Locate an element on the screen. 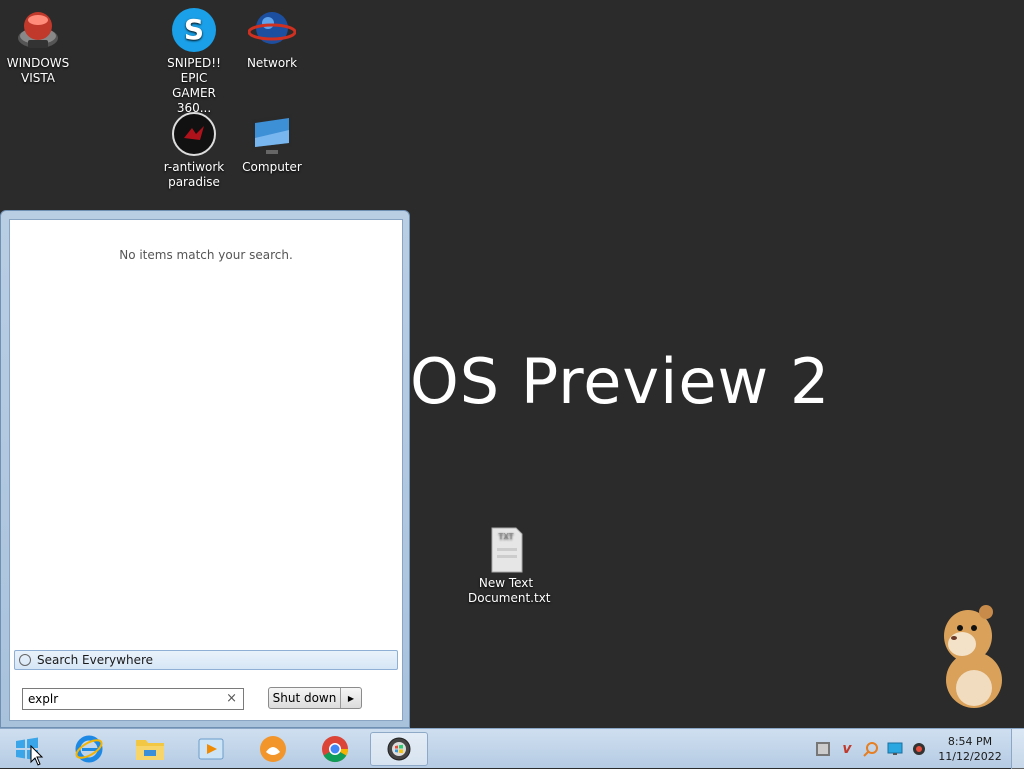 This screenshot has width=1024, height=769. start-search-box: × is located at coordinates (133, 699).